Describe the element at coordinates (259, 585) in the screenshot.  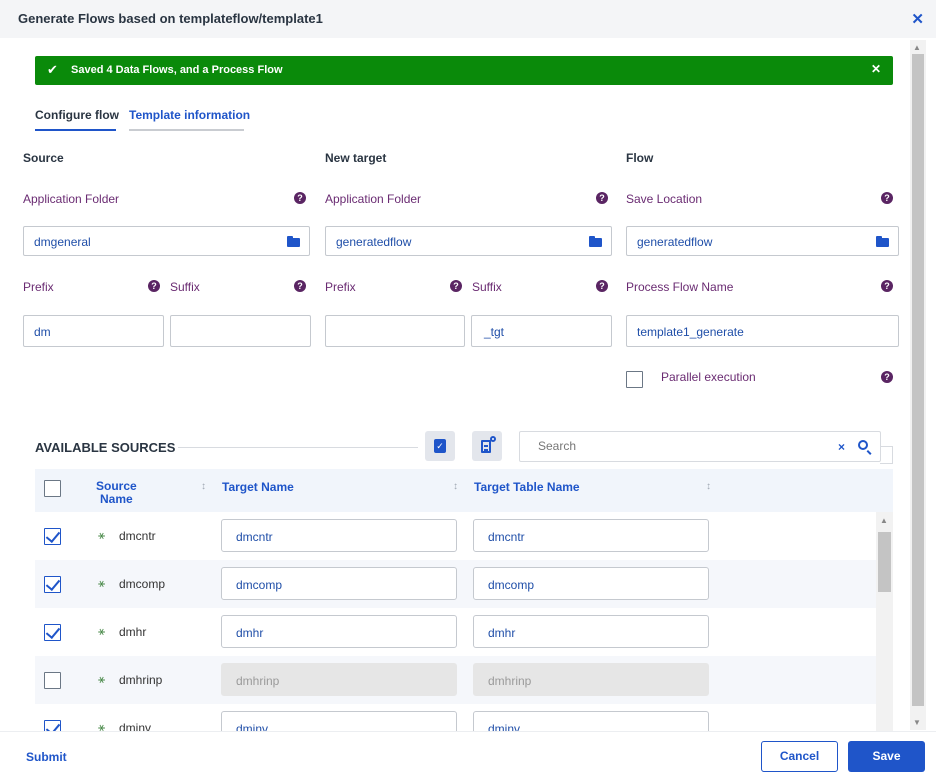
I see `target-name-value: dmcomp` at that location.